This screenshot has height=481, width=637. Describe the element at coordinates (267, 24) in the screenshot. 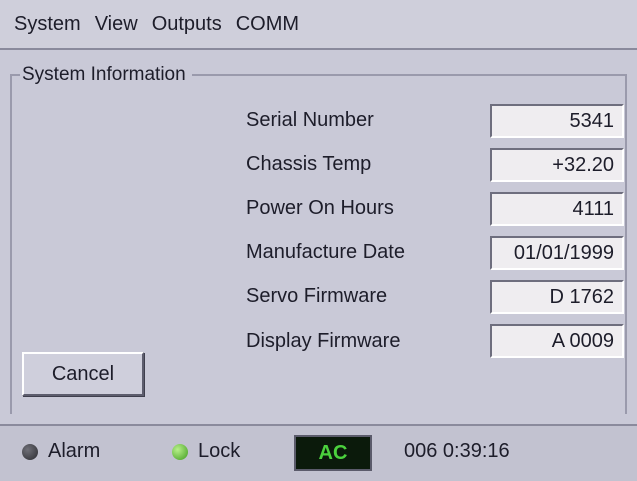

I see `menu-comm: COMM` at that location.